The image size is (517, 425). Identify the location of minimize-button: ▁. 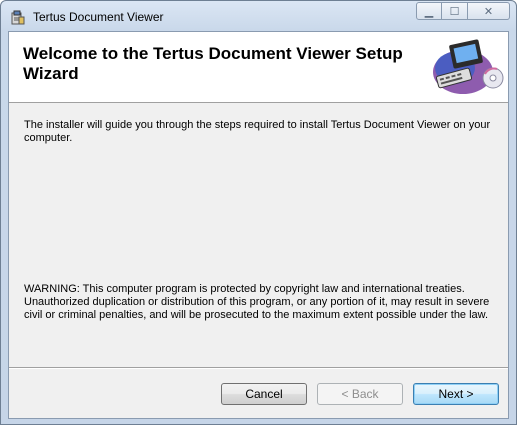
(429, 11).